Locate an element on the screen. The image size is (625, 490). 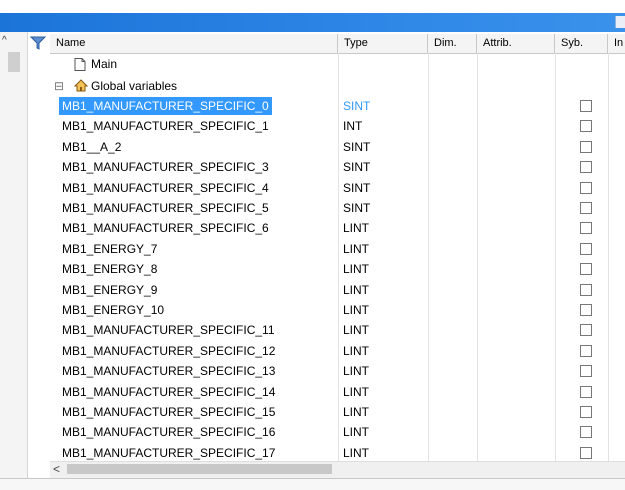
document-icon is located at coordinates (80, 66).